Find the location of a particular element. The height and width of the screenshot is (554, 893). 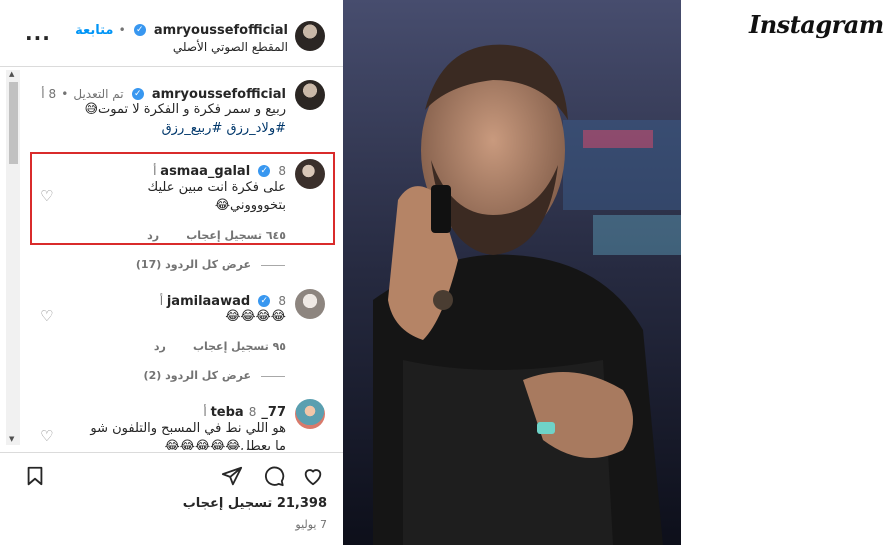

scroll-up-icon: ▲ is located at coordinates (11, 74).